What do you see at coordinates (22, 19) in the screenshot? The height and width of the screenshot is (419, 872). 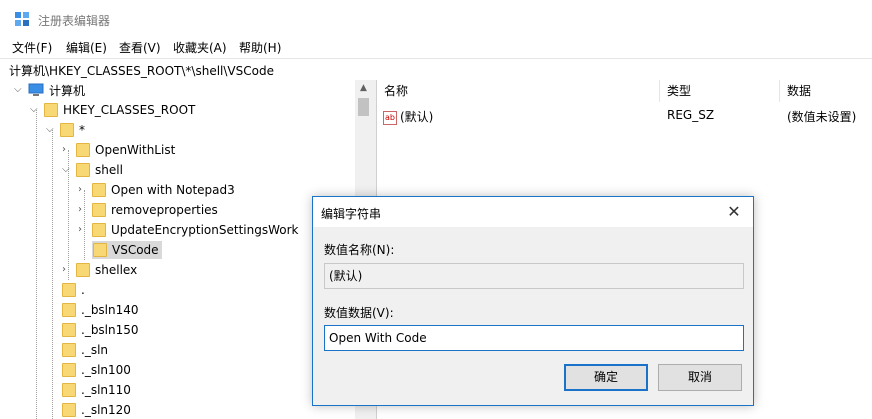 I see `registry-editor-icon` at bounding box center [22, 19].